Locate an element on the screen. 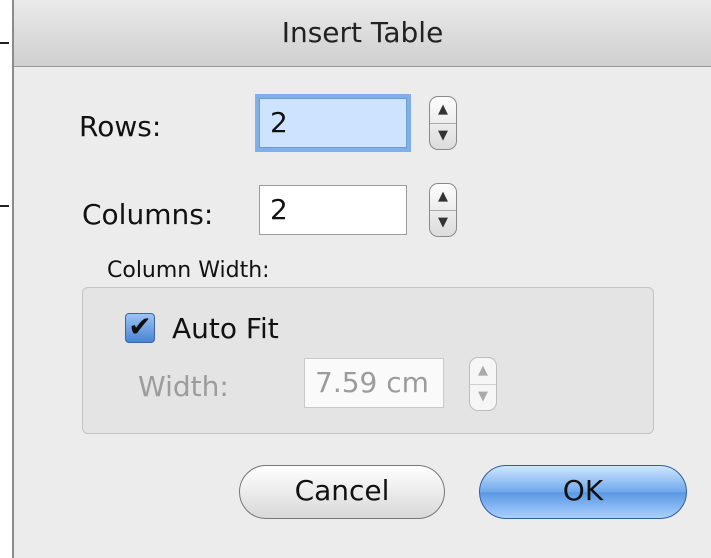  column-width-label: Column Width: is located at coordinates (188, 270).